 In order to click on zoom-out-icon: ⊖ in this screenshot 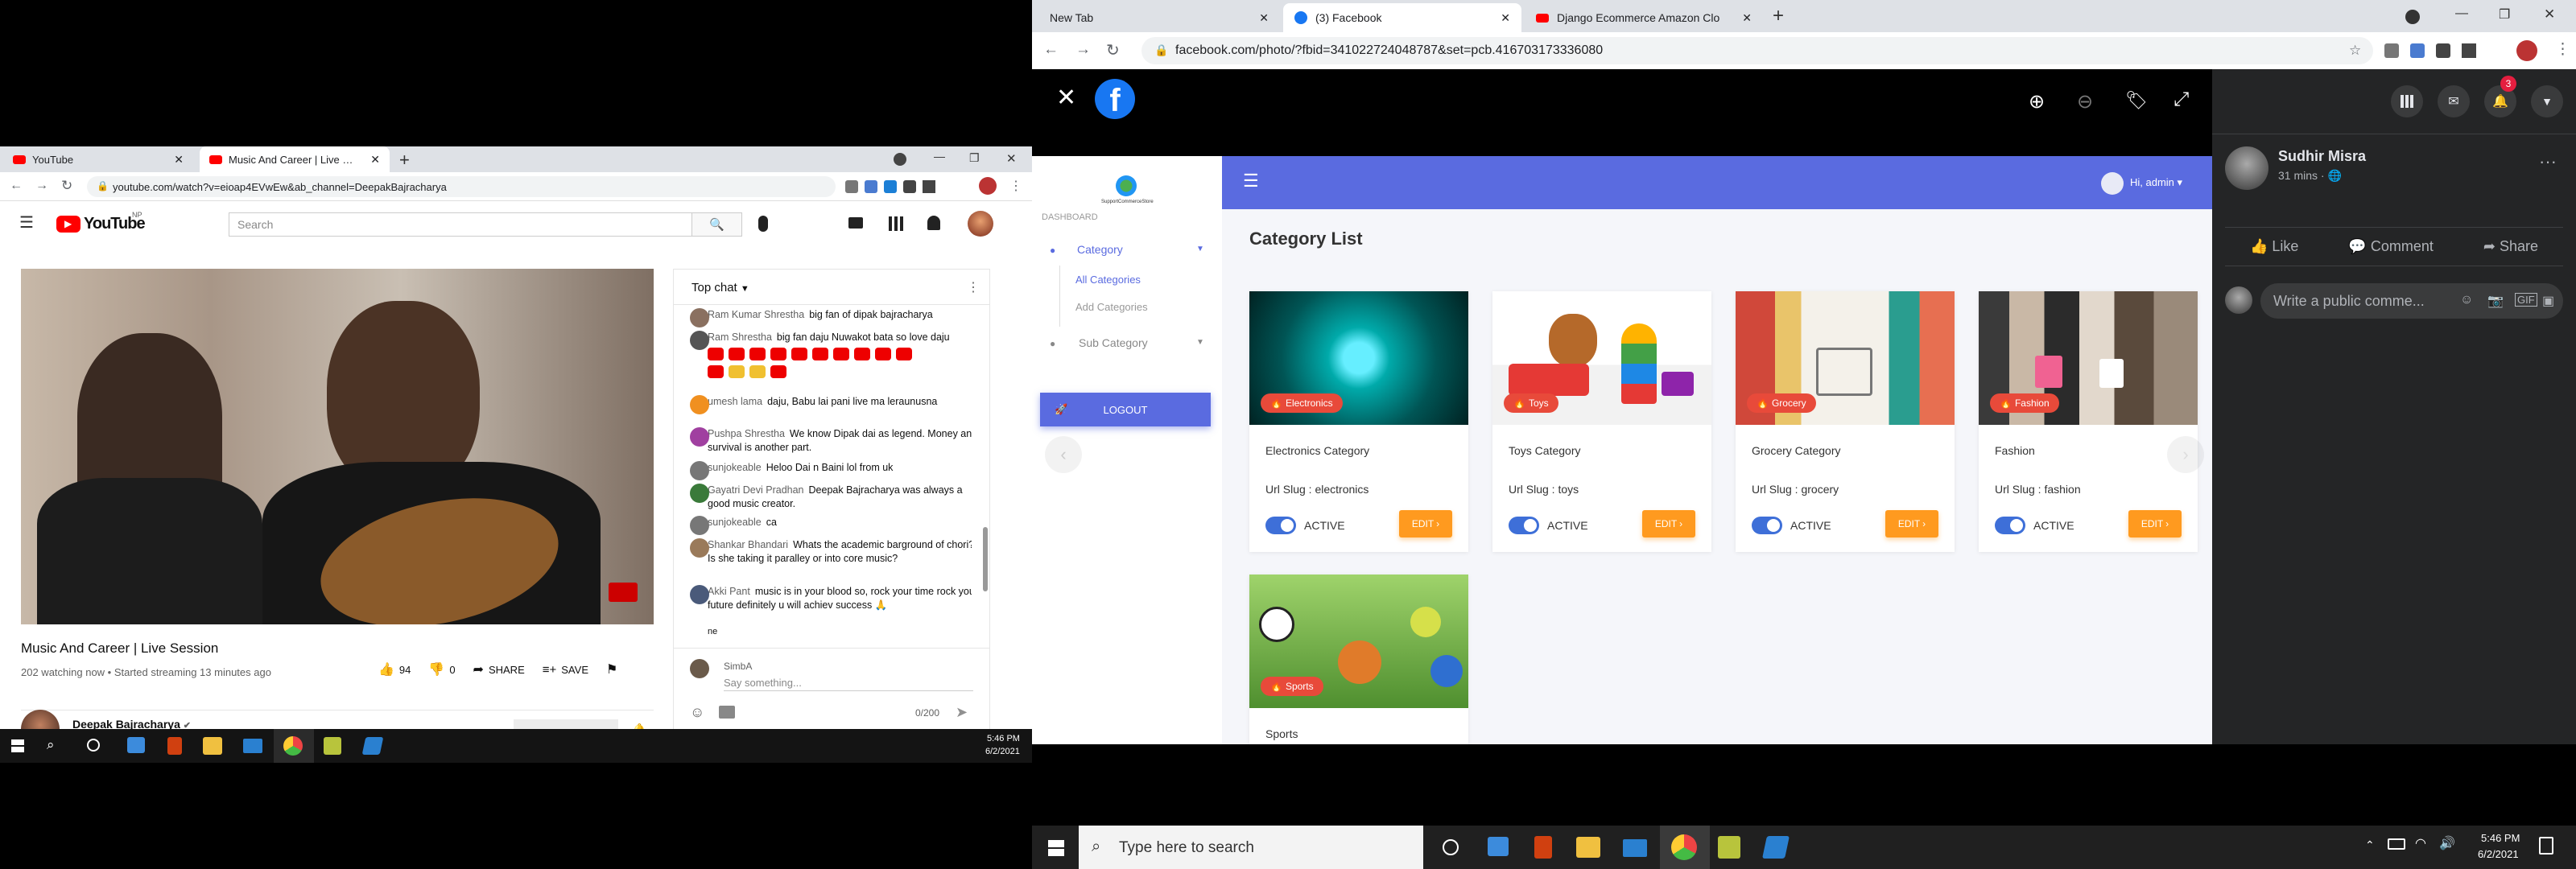, I will do `click(2085, 101)`.